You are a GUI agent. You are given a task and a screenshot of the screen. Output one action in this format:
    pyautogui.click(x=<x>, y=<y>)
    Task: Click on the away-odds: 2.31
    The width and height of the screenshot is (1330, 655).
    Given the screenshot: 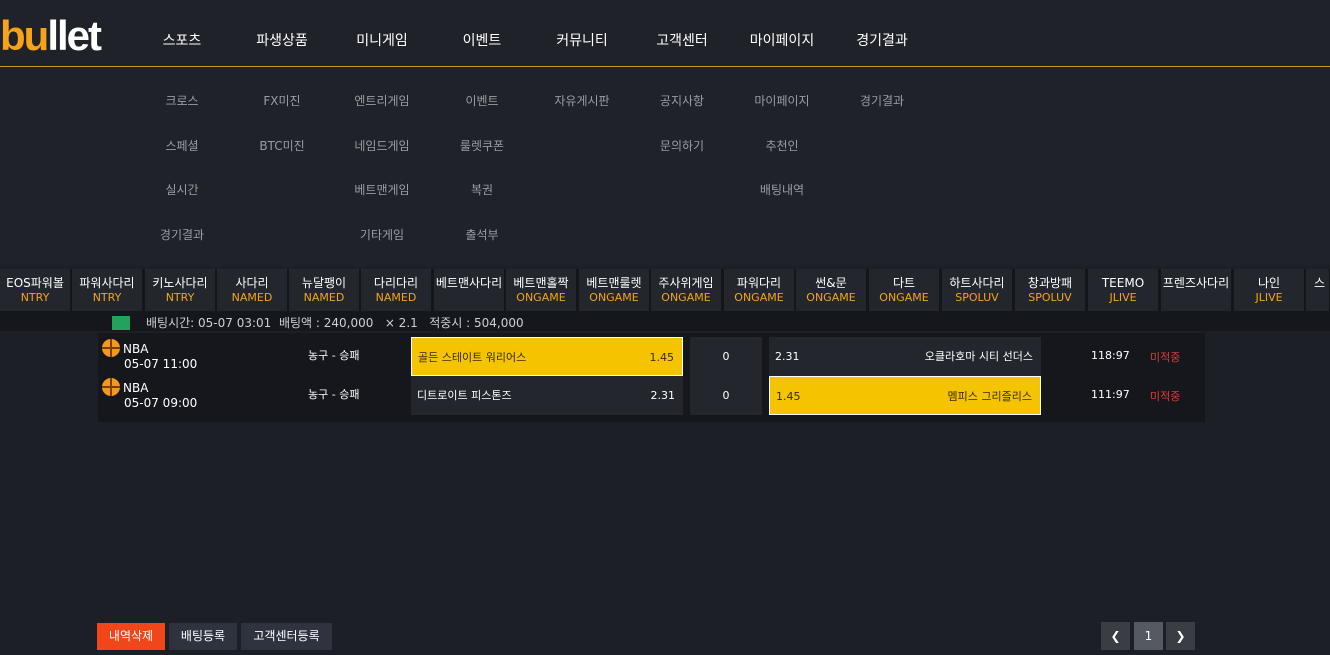 What is the action you would take?
    pyautogui.click(x=787, y=356)
    